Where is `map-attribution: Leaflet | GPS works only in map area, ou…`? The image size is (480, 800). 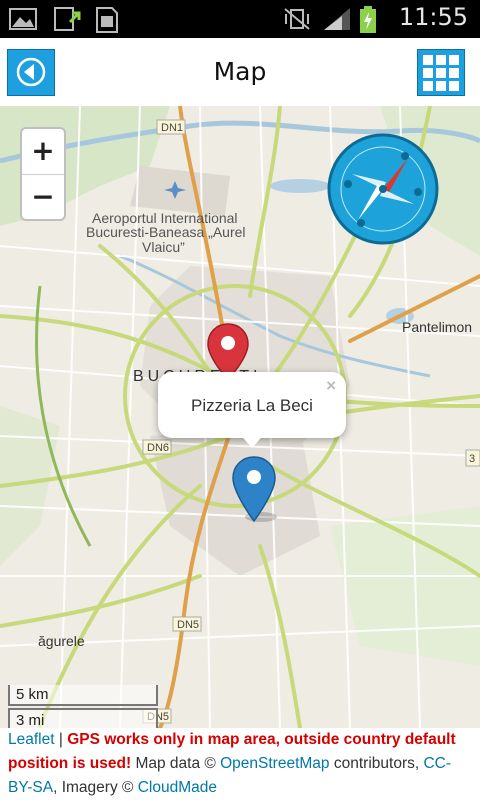 map-attribution: Leaflet | GPS works only in map area, ou… is located at coordinates (240, 764).